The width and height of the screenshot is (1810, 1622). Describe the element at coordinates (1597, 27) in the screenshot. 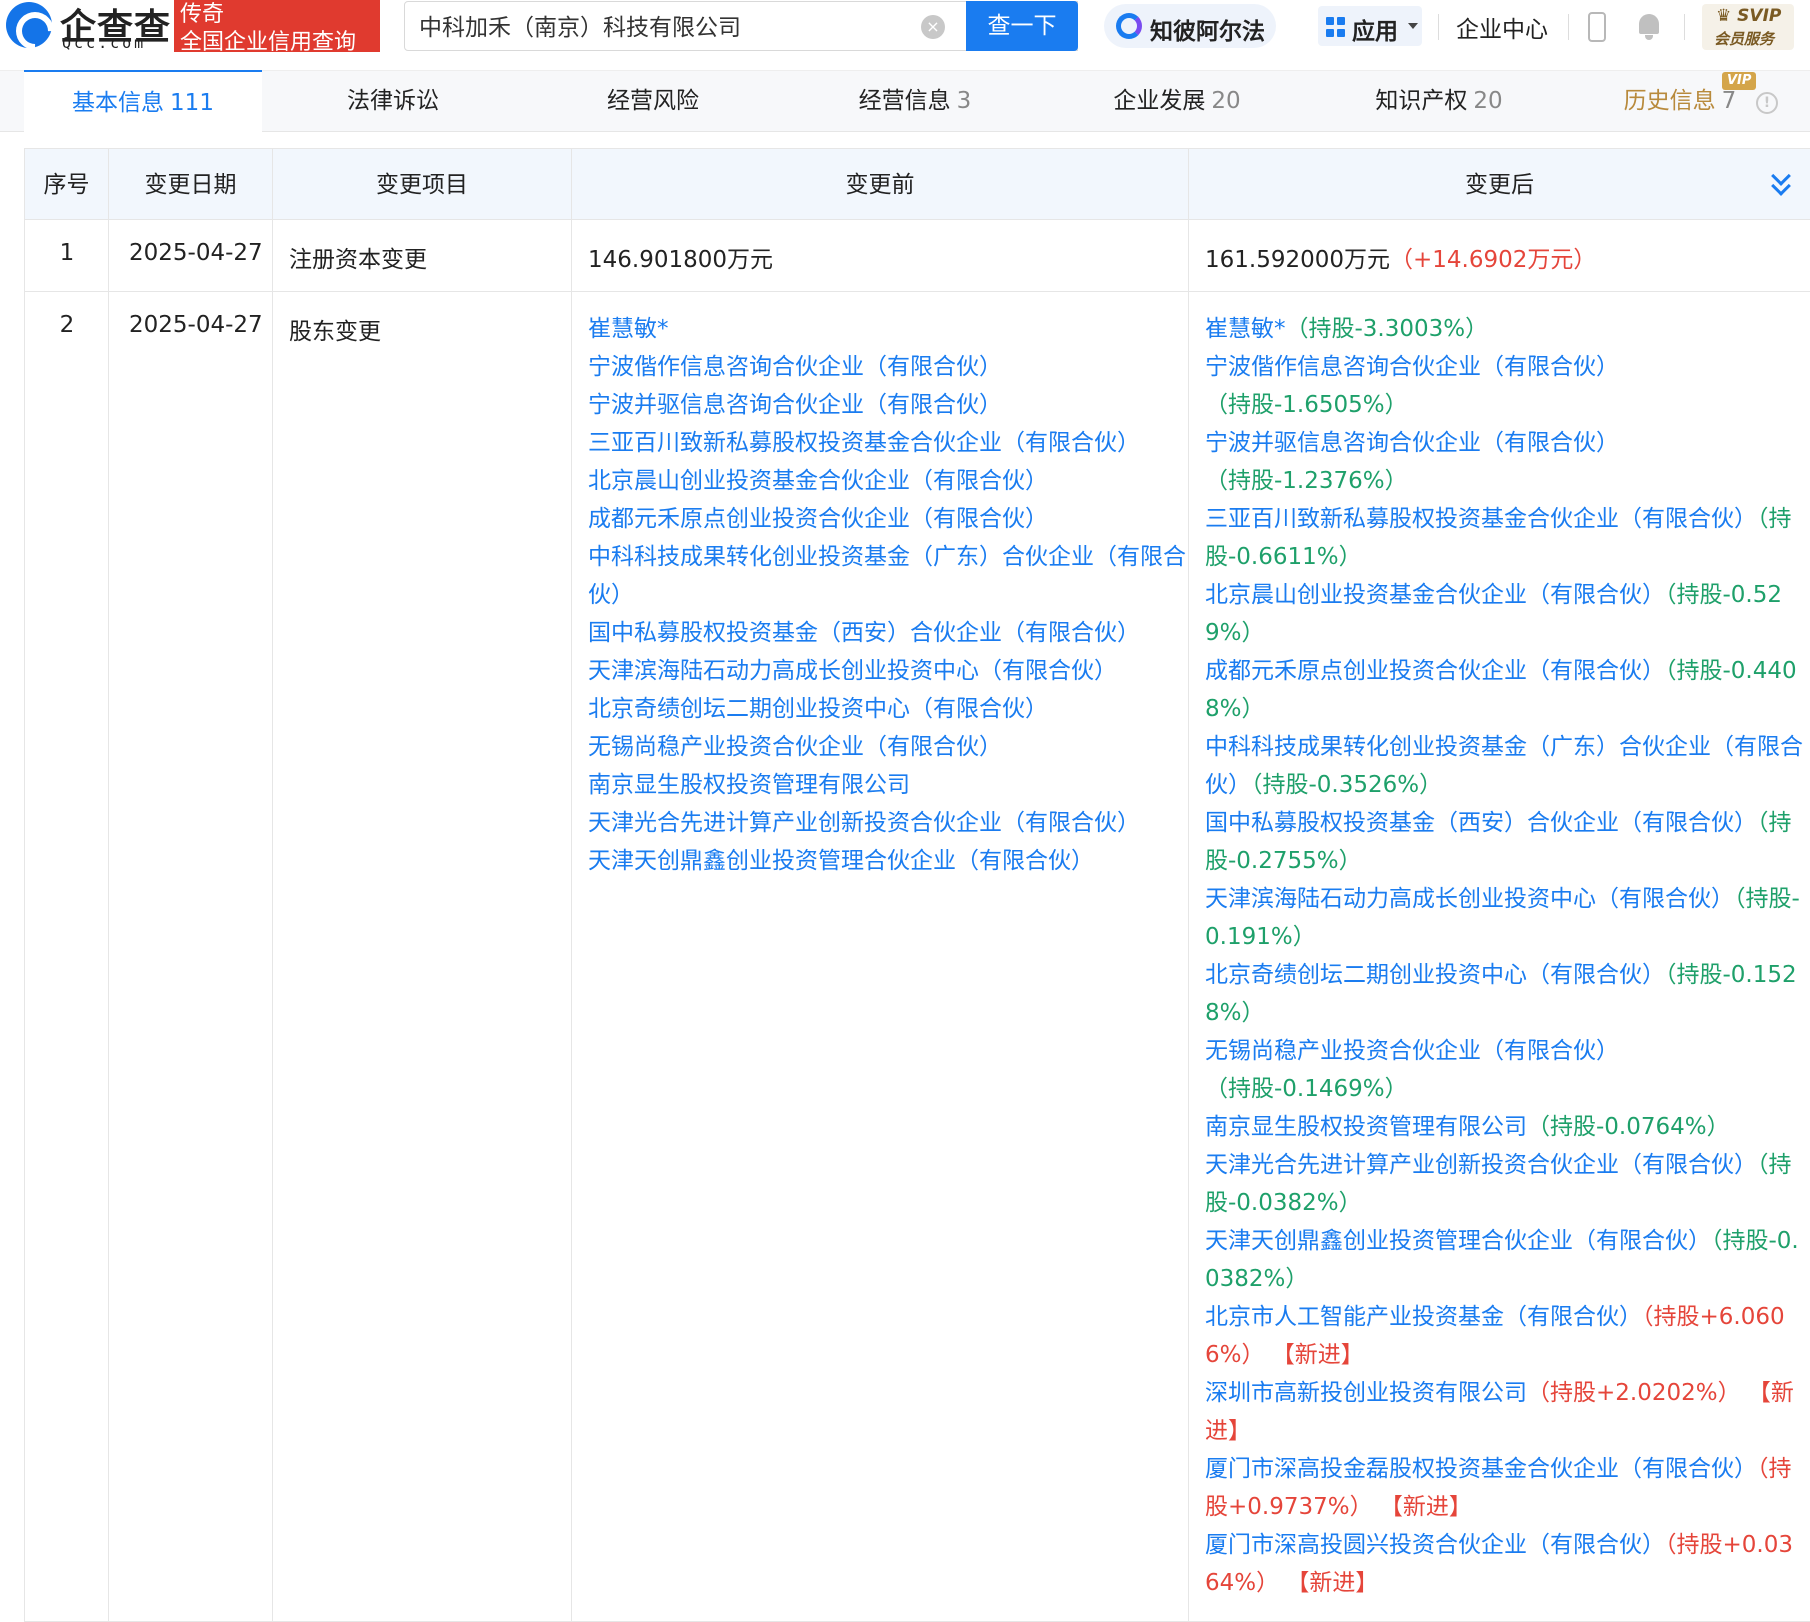

I see `mobile-phone-icon` at that location.